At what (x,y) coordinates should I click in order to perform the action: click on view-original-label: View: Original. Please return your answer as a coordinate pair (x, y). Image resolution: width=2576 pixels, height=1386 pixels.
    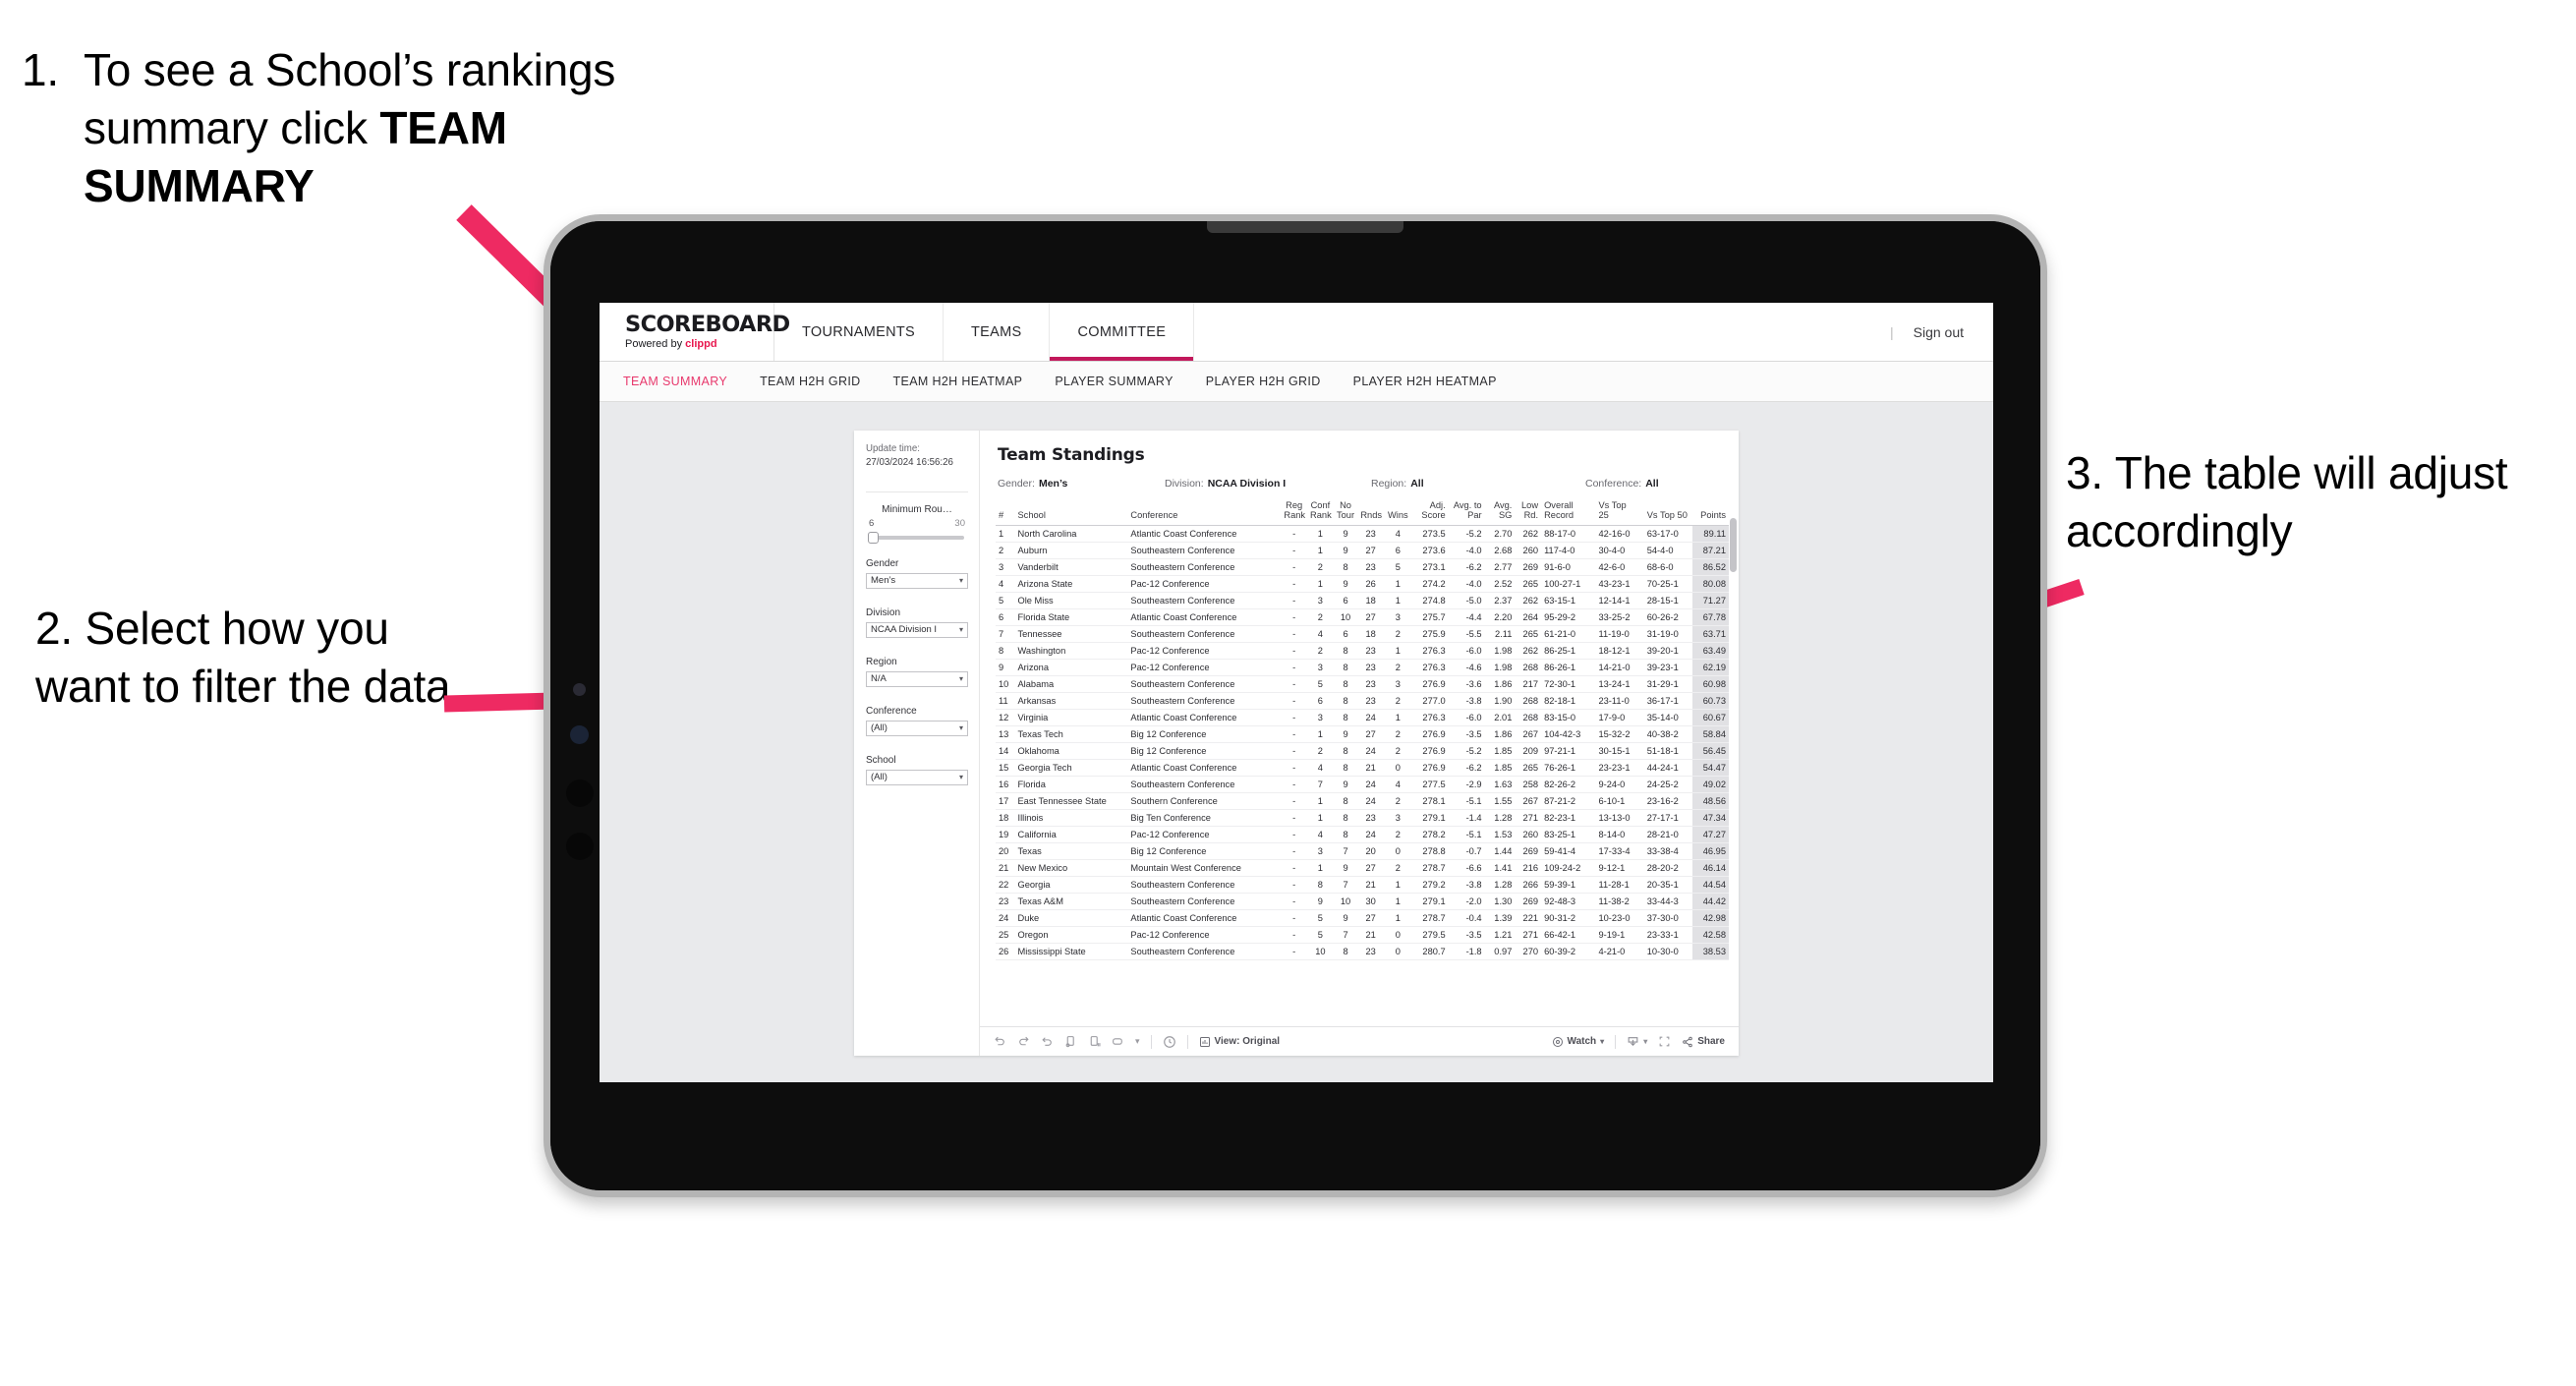
    Looking at the image, I should click on (1247, 1041).